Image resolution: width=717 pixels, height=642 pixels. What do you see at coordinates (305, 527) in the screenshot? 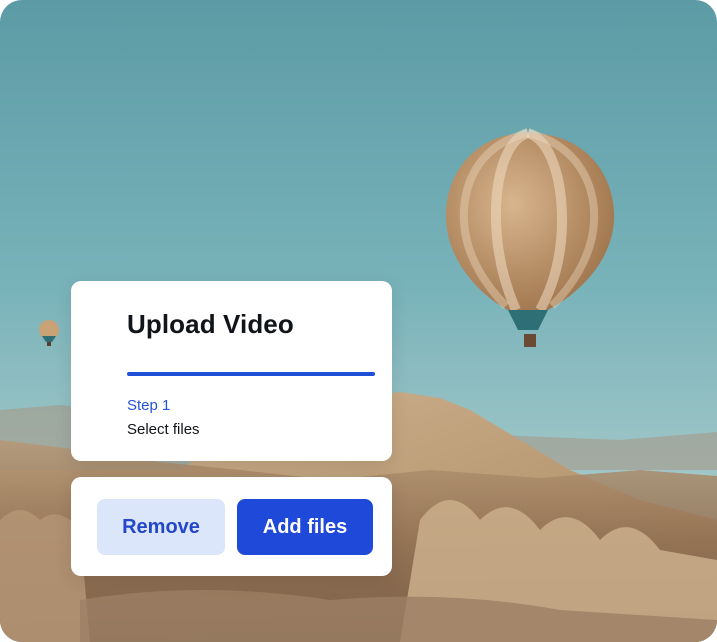
I see `add-files-button: Add files` at bounding box center [305, 527].